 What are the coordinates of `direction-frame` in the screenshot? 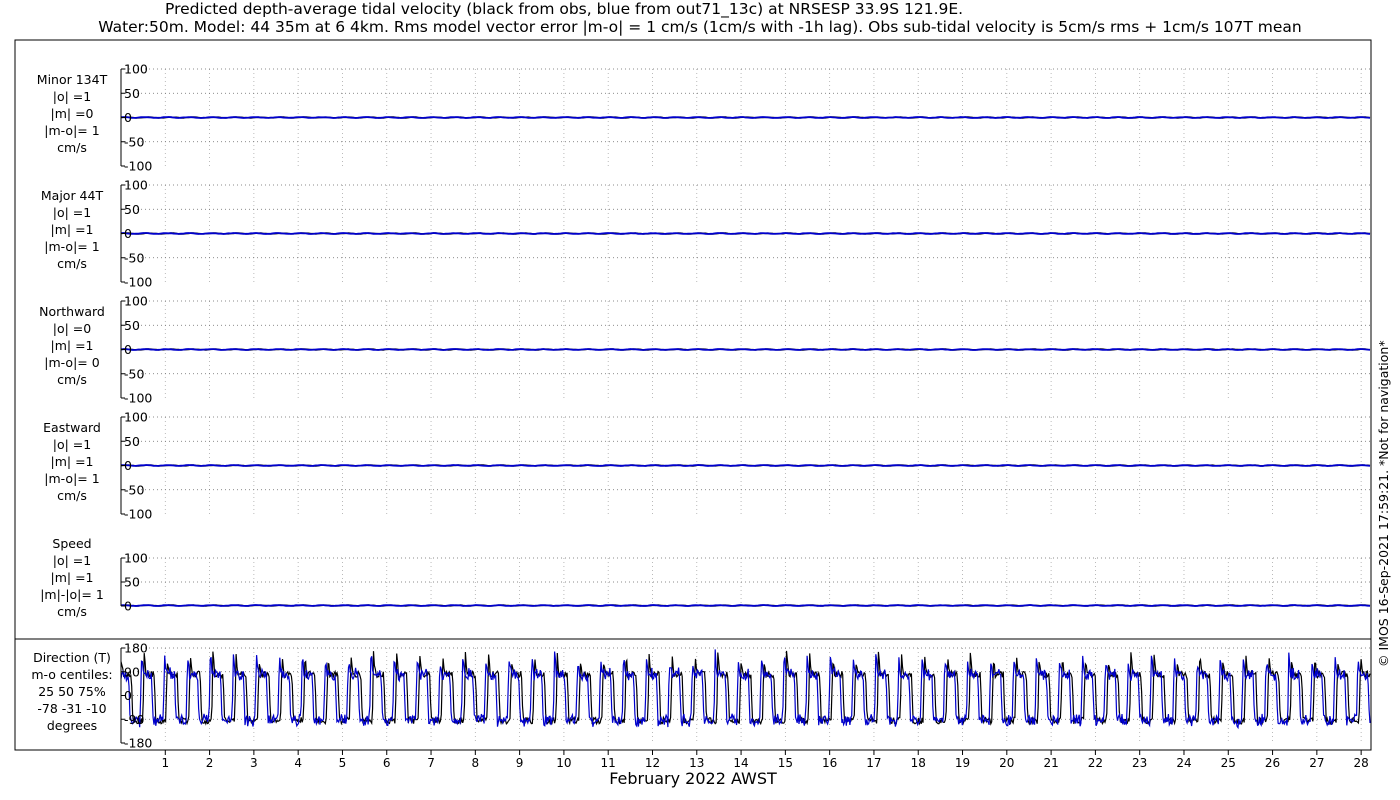 It's located at (693, 694).